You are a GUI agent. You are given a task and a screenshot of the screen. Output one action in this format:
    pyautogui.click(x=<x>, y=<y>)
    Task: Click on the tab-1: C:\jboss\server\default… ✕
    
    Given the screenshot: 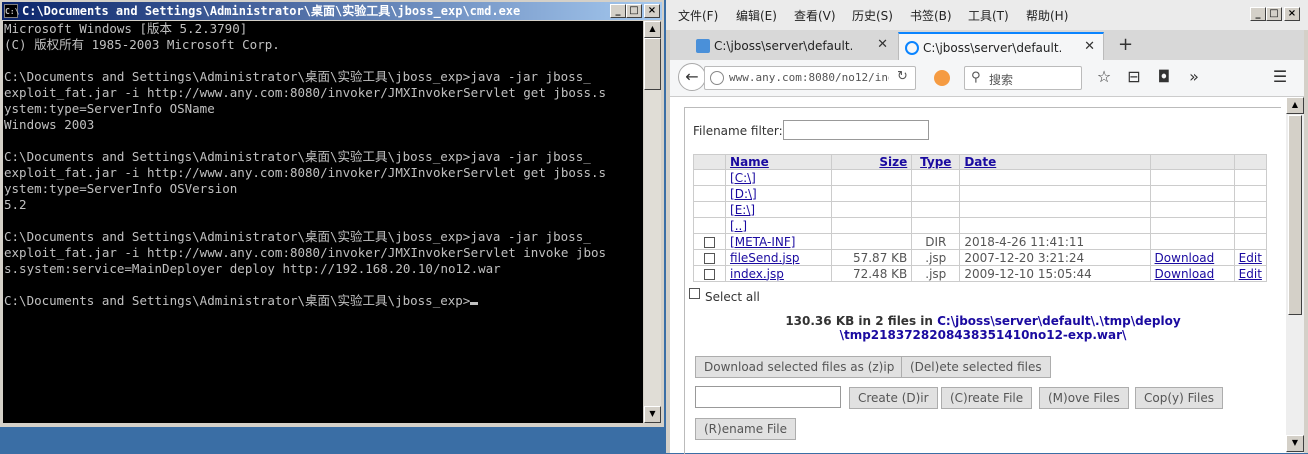 What is the action you would take?
    pyautogui.click(x=793, y=46)
    